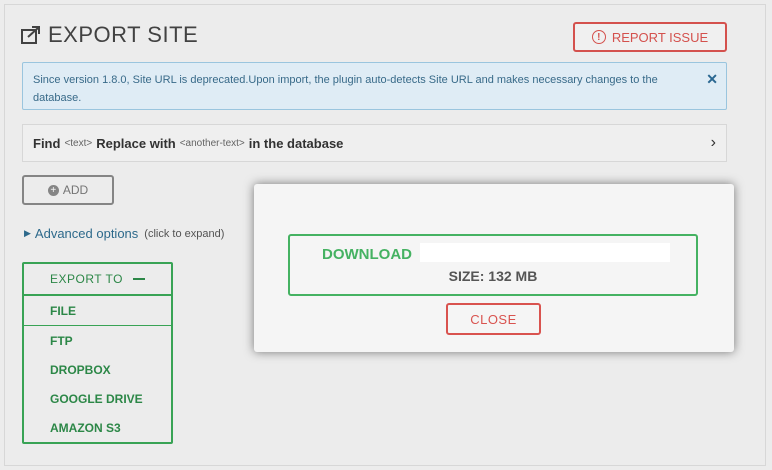 This screenshot has width=772, height=470. What do you see at coordinates (493, 276) in the screenshot?
I see `download-size: SIZE: 132 MB` at bounding box center [493, 276].